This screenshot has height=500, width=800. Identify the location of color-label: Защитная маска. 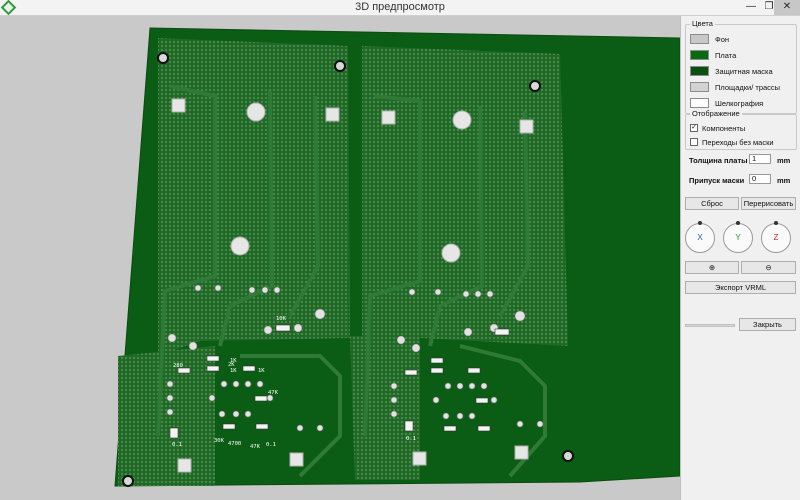
(744, 71).